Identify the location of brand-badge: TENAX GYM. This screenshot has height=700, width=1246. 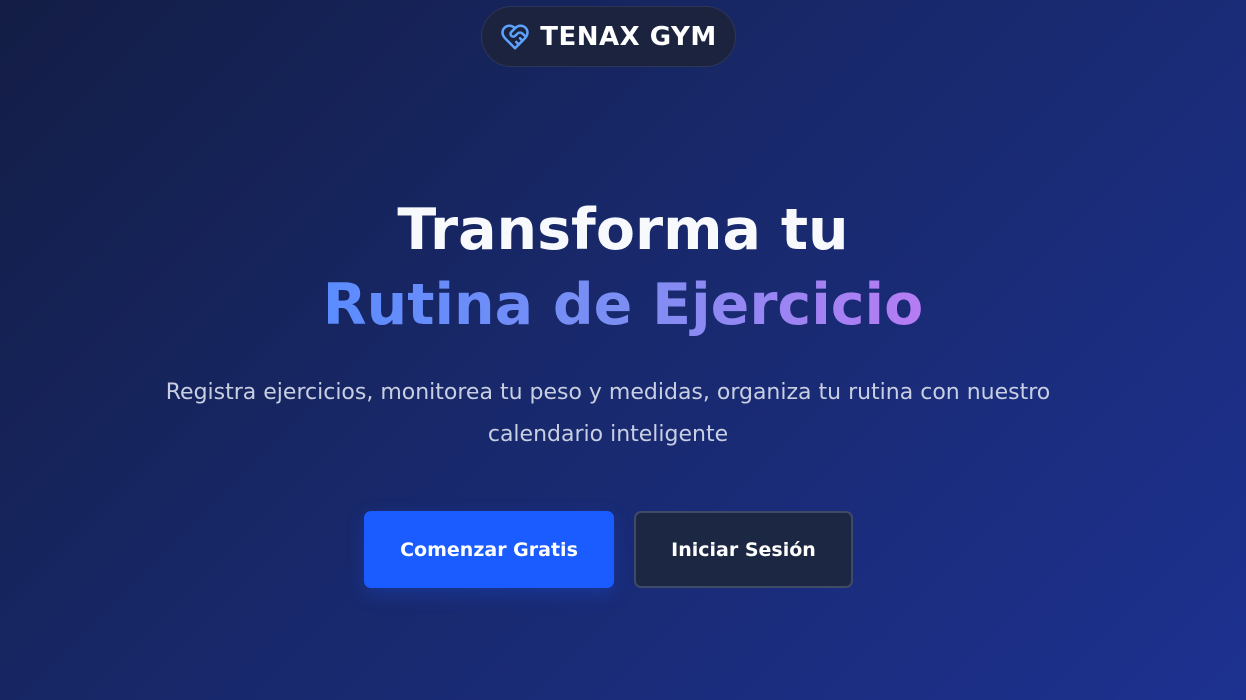
(608, 36).